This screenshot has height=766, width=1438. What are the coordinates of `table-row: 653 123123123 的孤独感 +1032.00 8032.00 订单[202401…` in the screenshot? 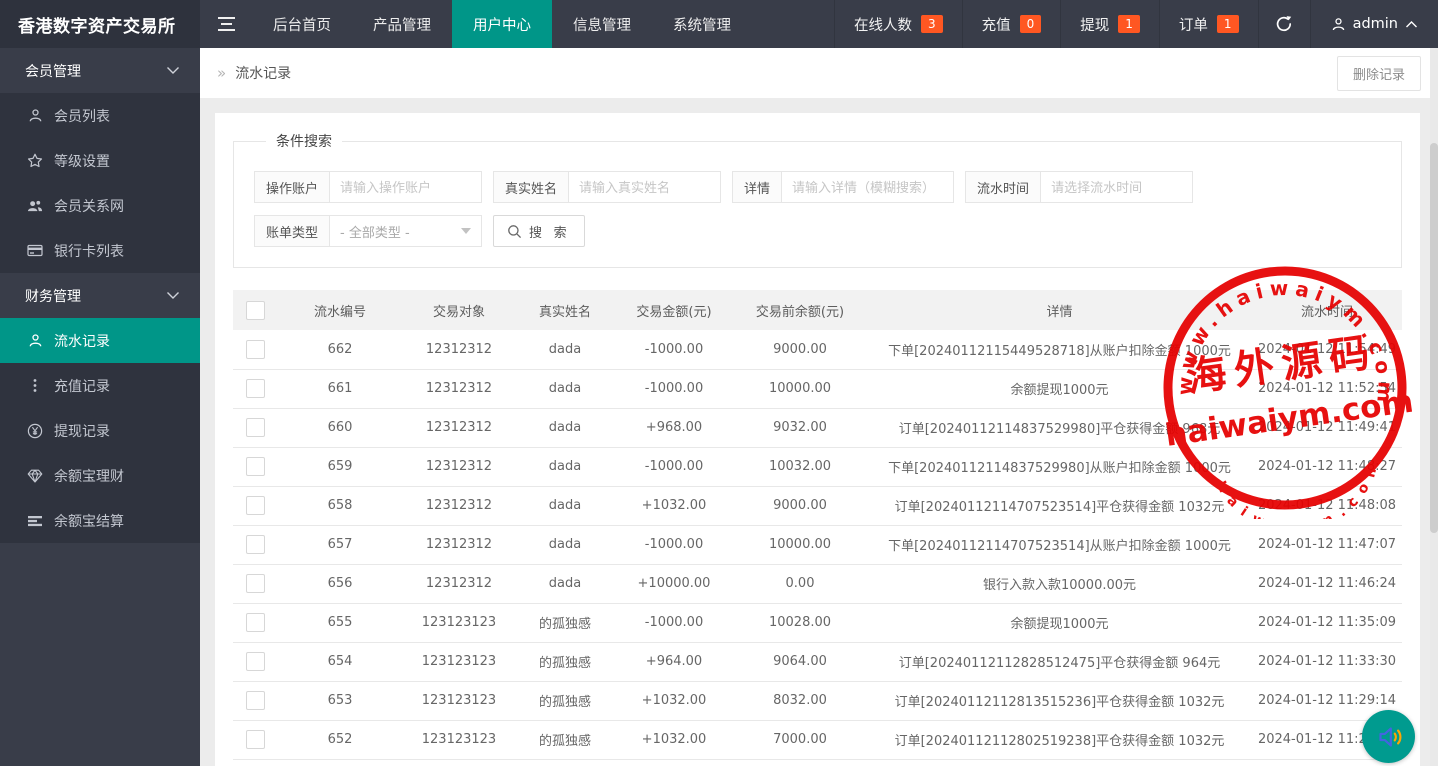 It's located at (817, 701).